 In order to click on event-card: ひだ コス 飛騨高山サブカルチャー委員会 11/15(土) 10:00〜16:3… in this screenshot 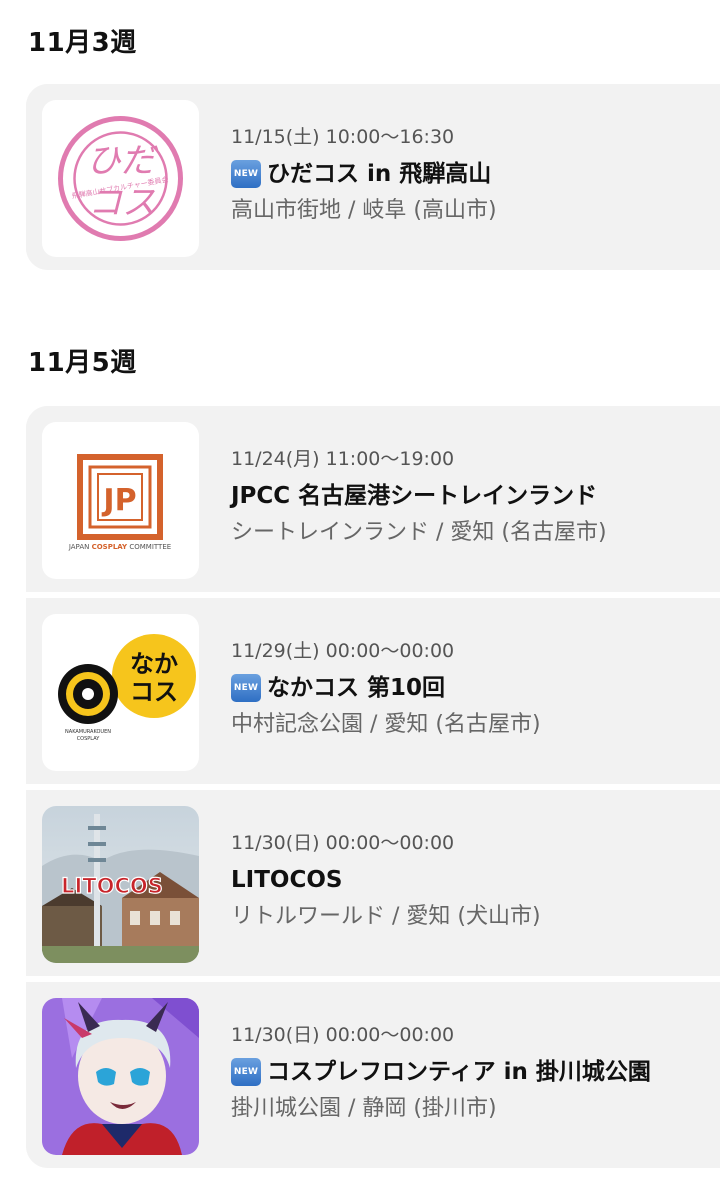, I will do `click(373, 177)`.